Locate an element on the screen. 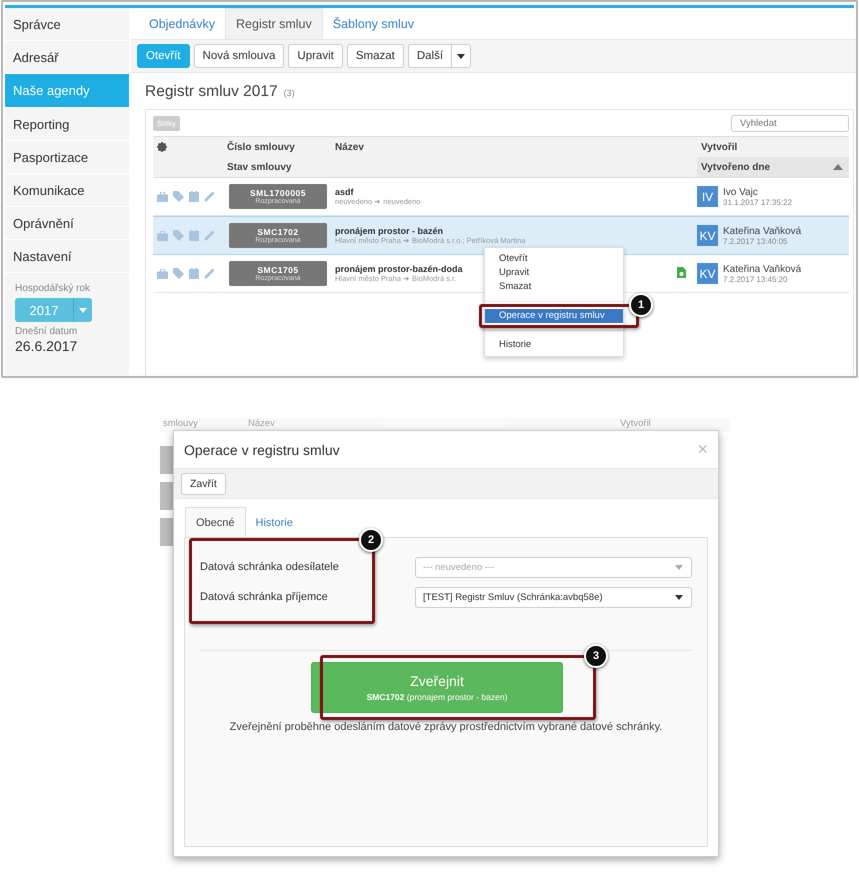  date-value: 26.6.2017 is located at coordinates (46, 346).